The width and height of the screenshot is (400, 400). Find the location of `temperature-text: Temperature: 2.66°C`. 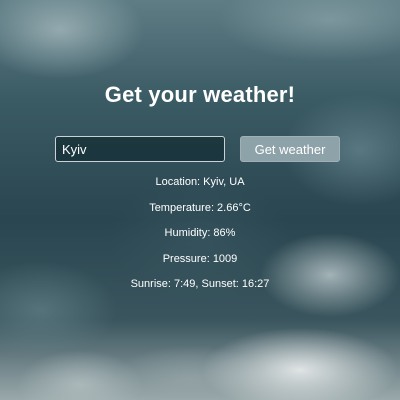

temperature-text: Temperature: 2.66°C is located at coordinates (200, 207).